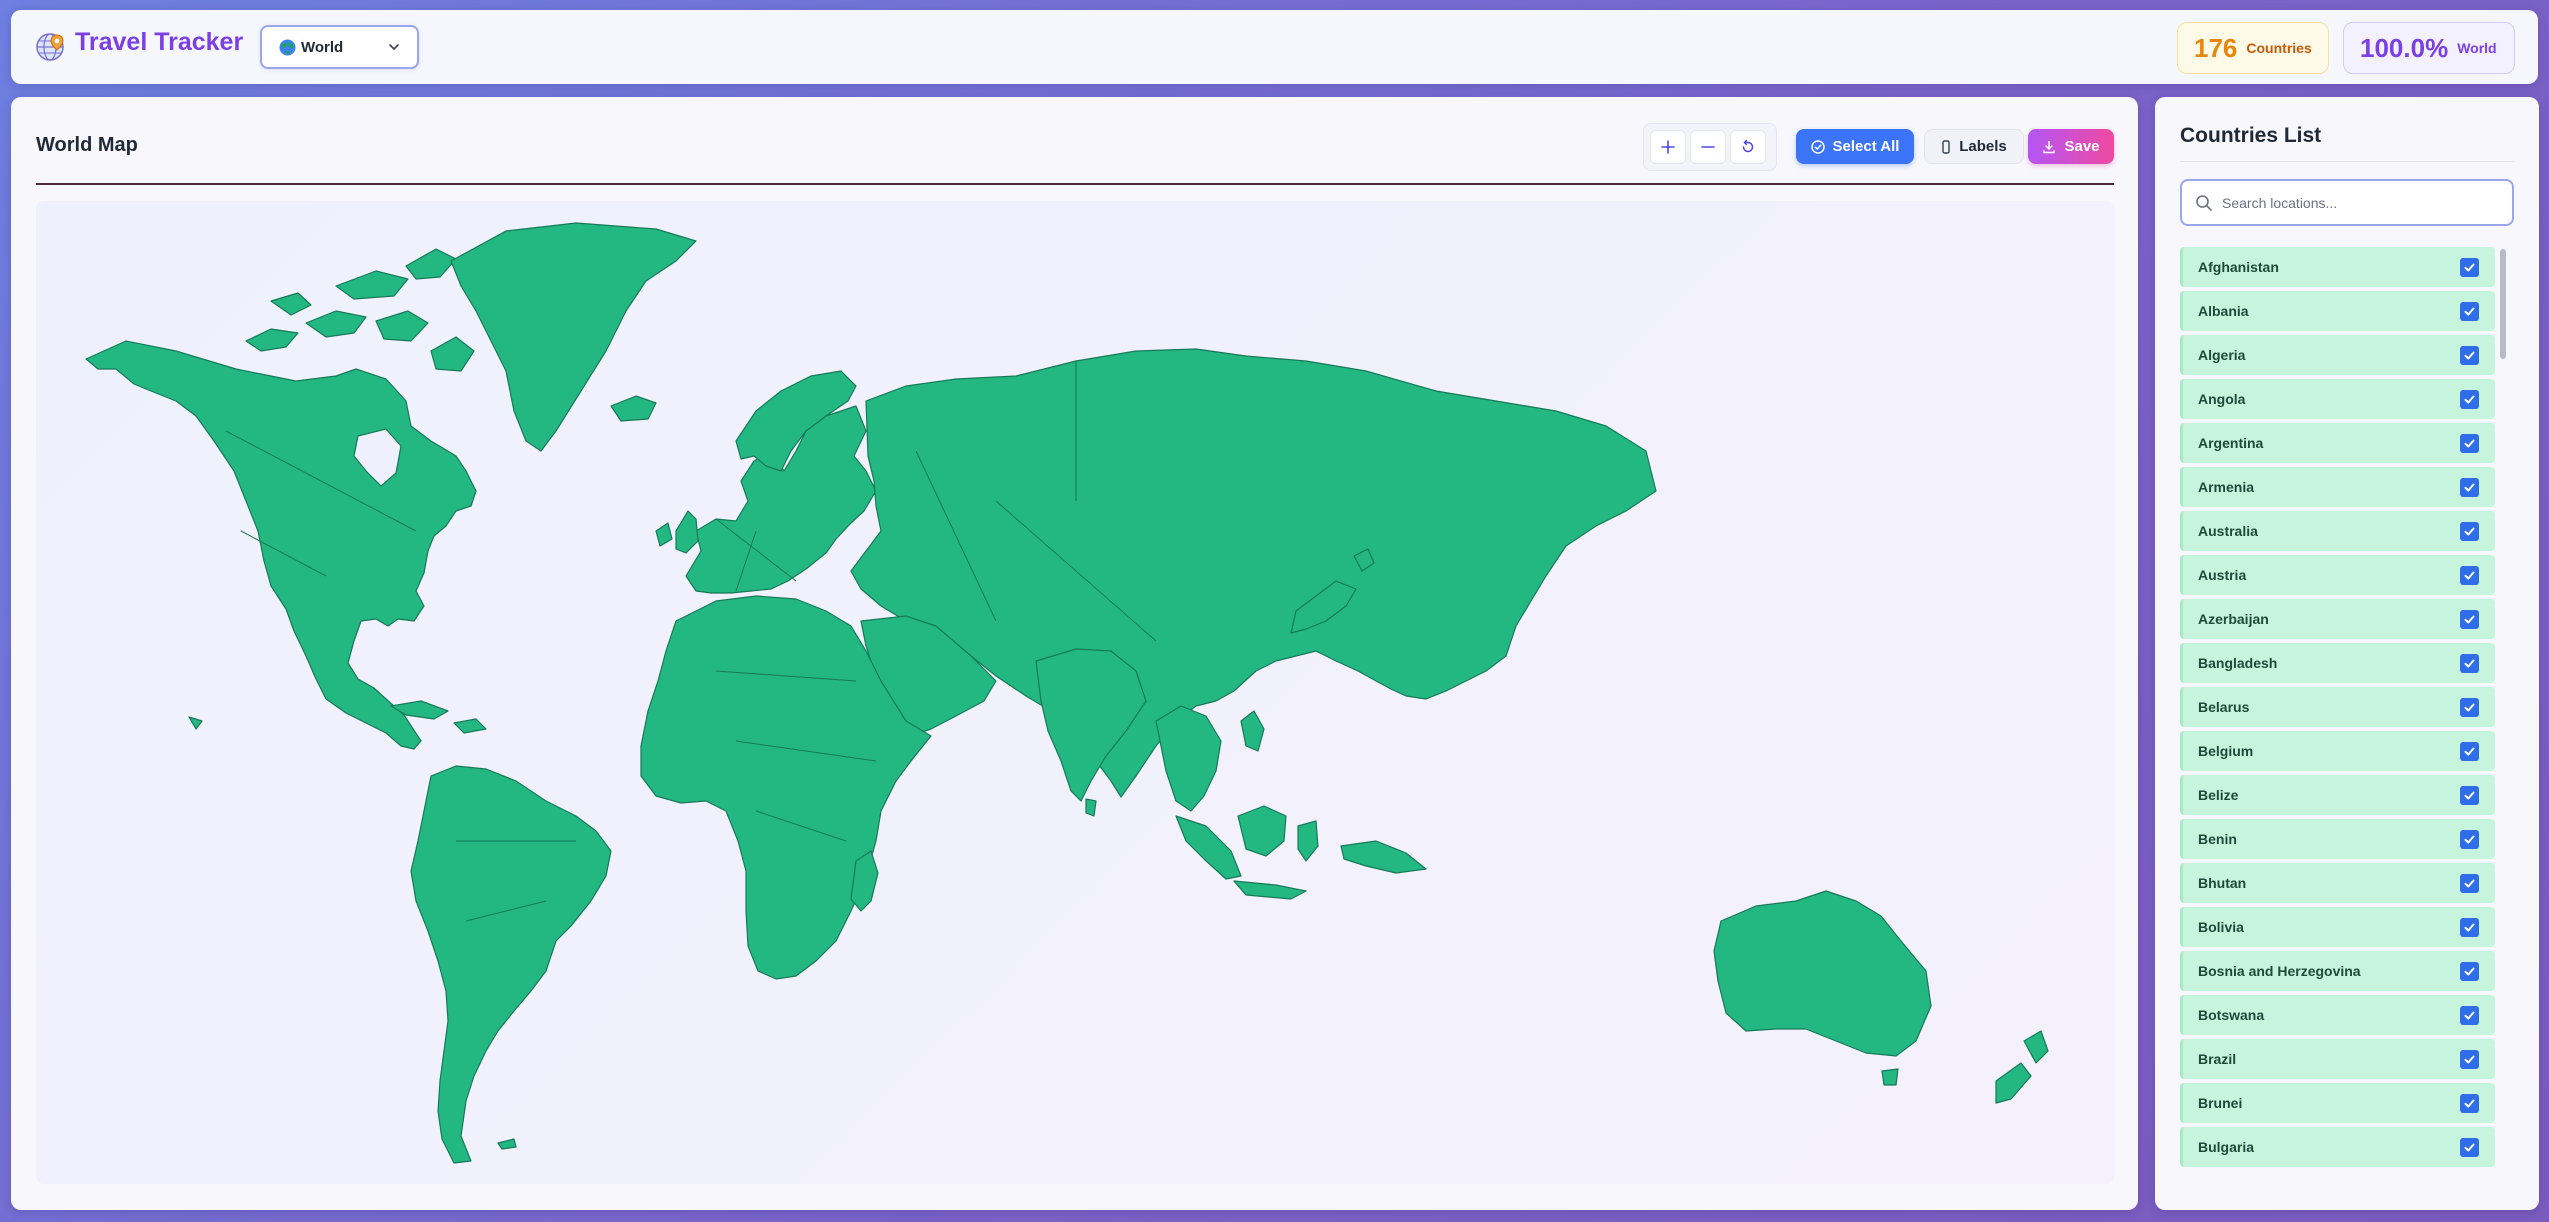  I want to click on iceland, so click(633, 408).